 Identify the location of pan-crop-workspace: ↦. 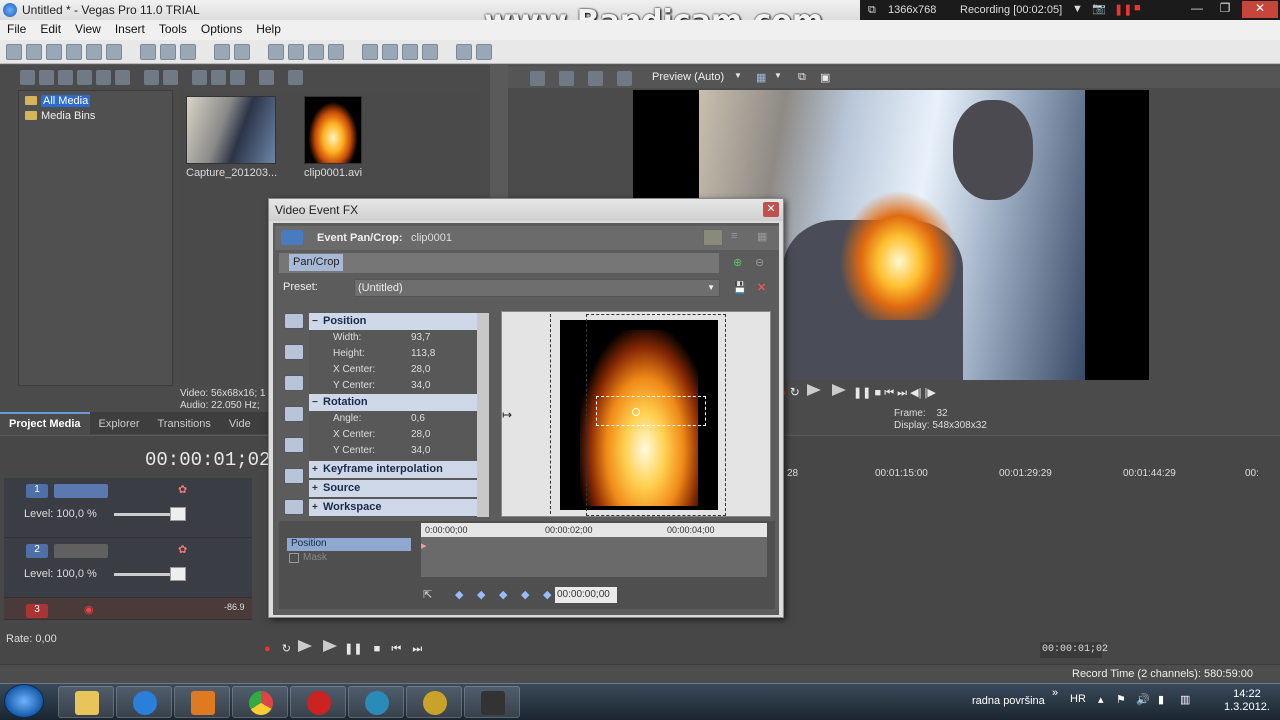
(636, 414).